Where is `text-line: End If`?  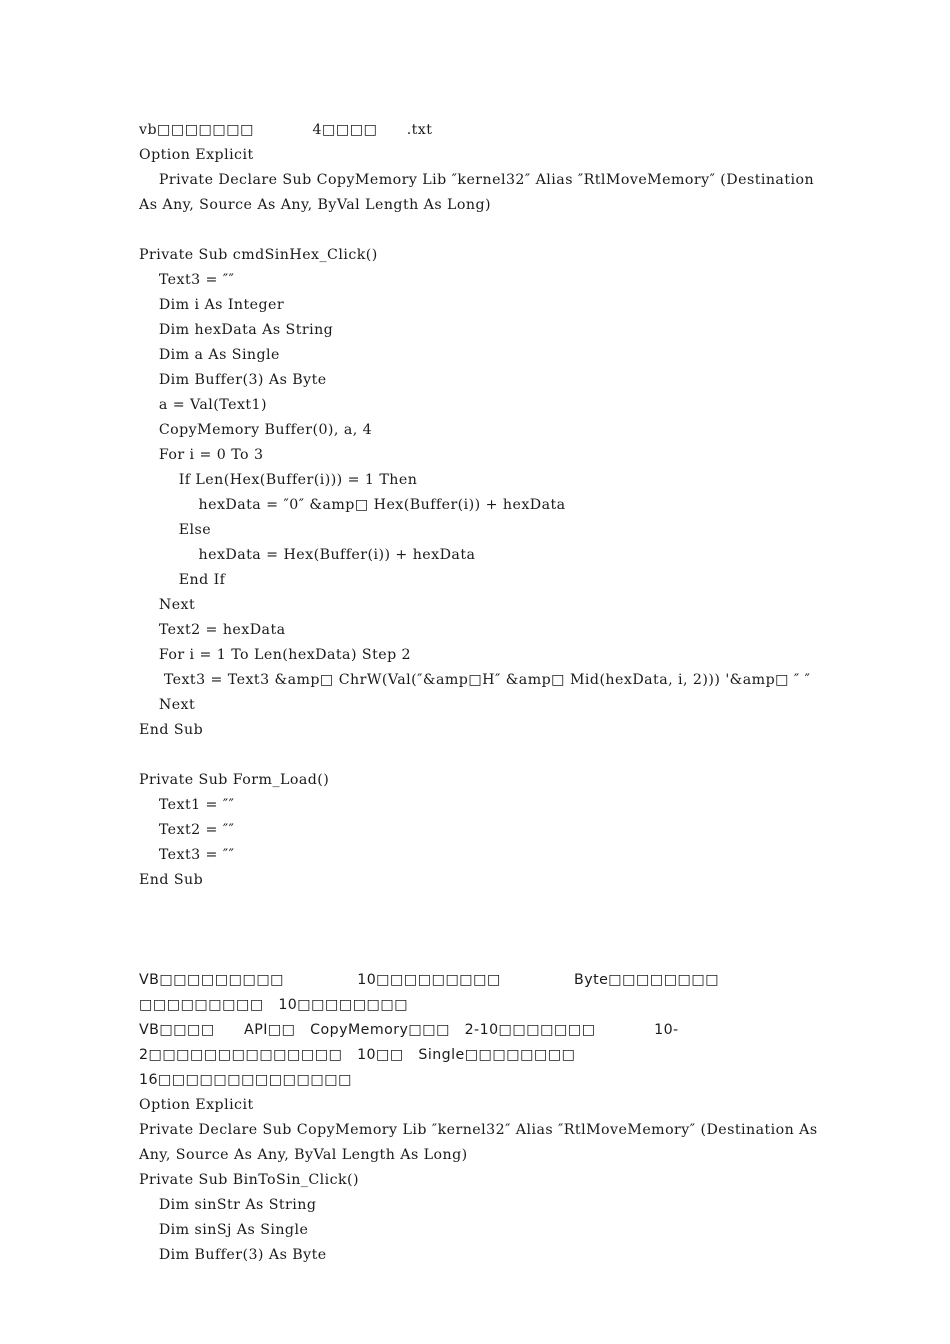
text-line: End If is located at coordinates (182, 580).